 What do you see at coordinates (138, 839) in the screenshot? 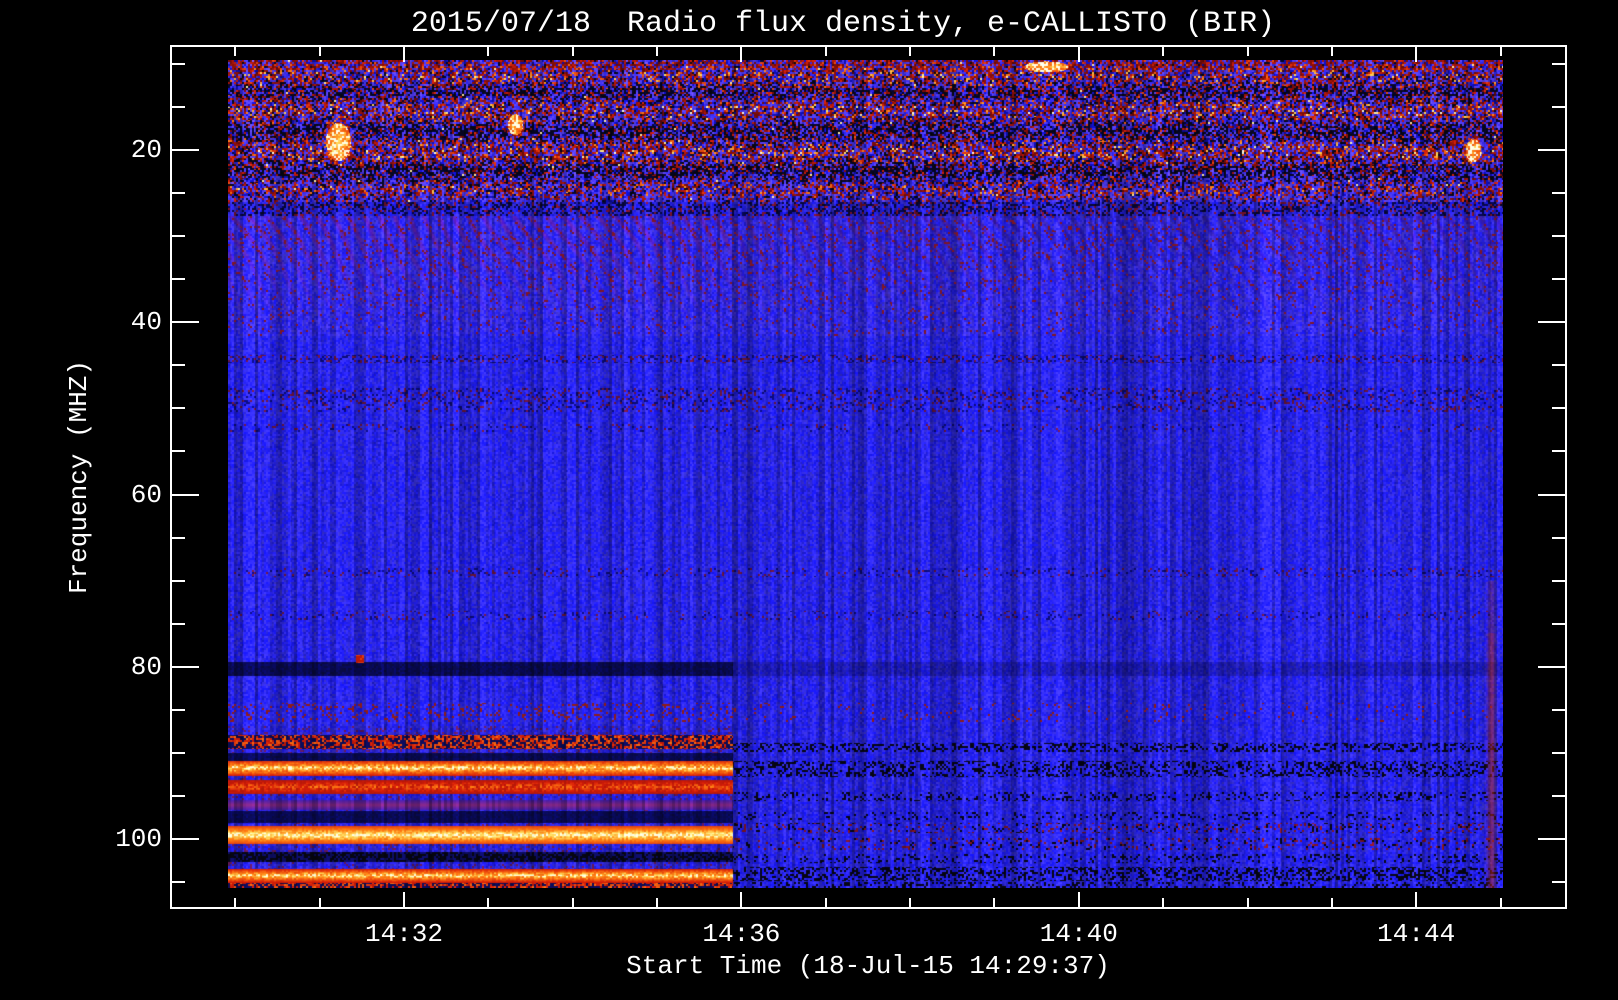
I see `y-tick-label: 100` at bounding box center [138, 839].